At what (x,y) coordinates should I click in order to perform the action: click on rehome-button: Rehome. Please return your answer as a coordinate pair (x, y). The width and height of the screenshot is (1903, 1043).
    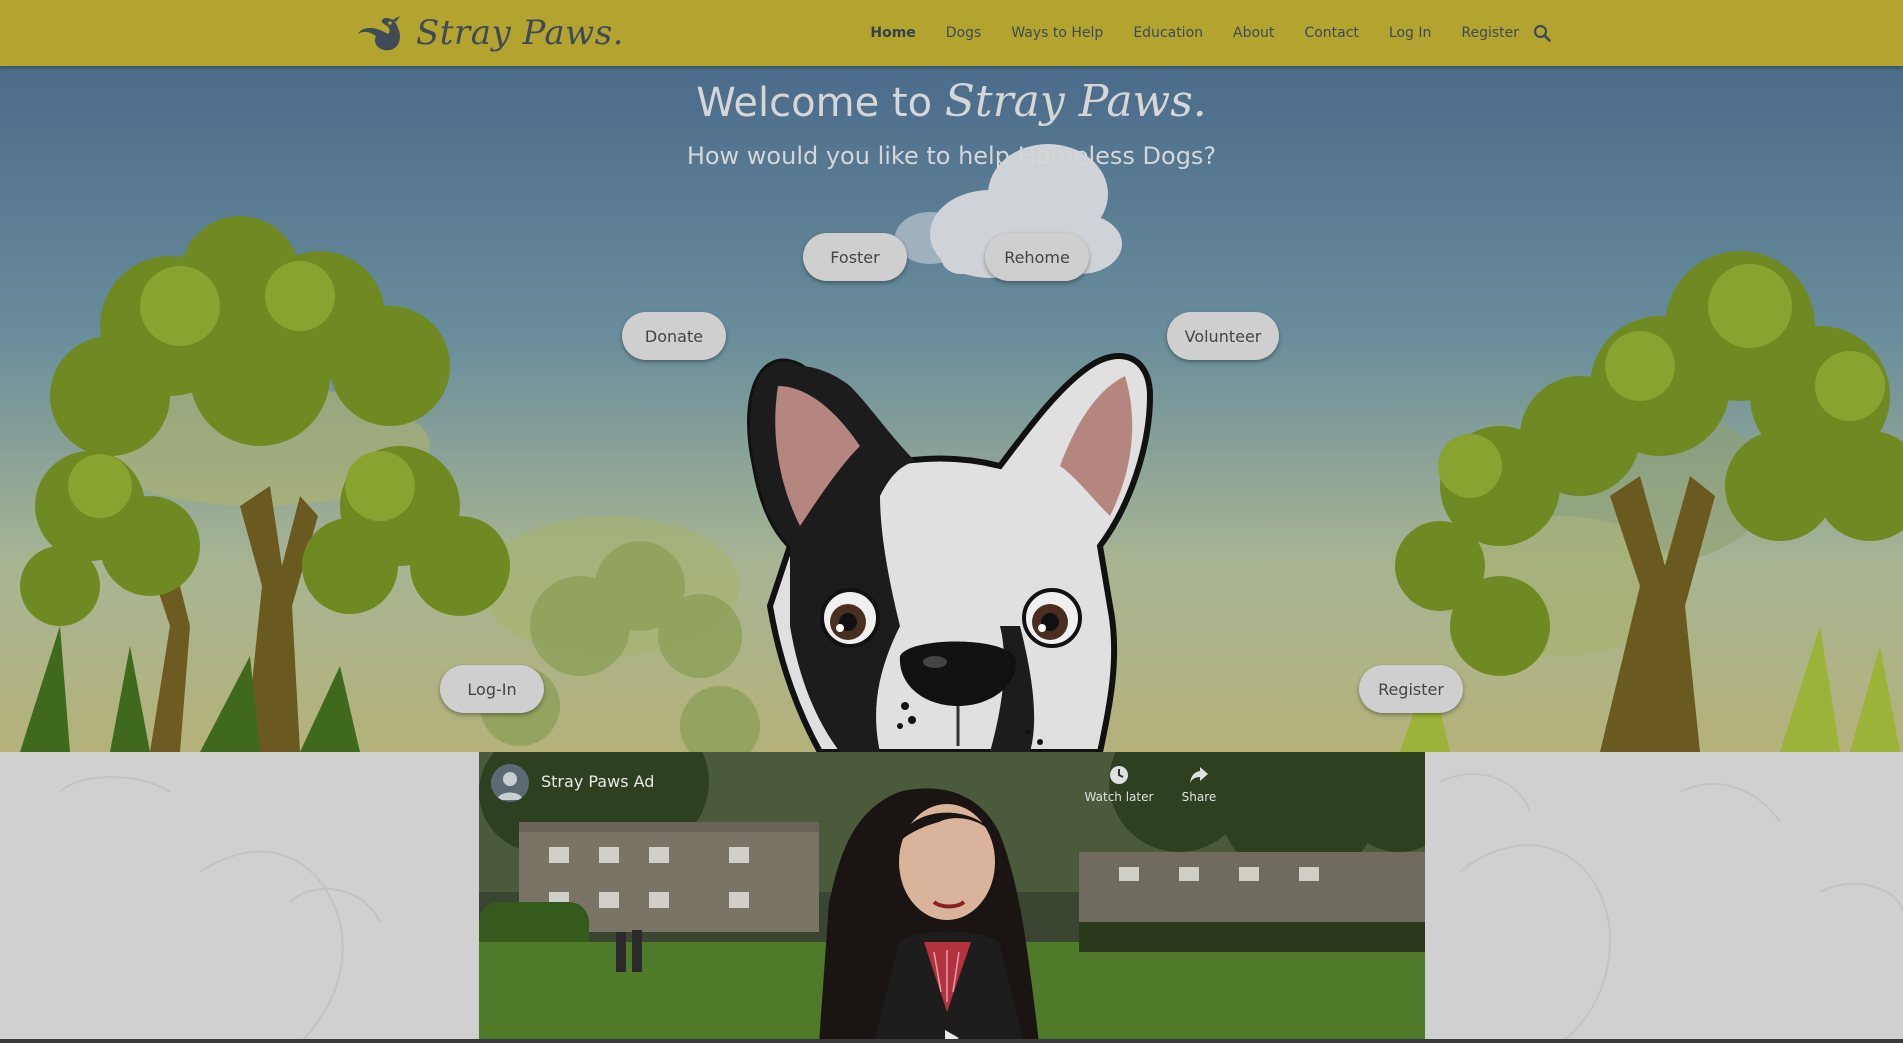
    Looking at the image, I should click on (1037, 257).